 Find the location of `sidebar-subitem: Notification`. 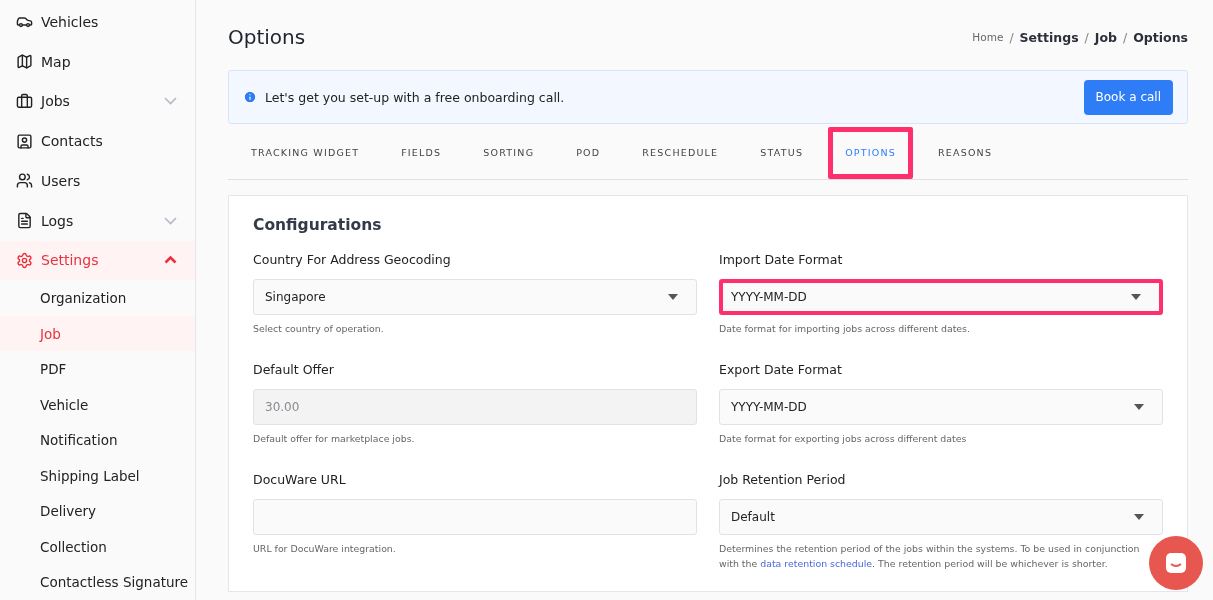

sidebar-subitem: Notification is located at coordinates (97, 440).